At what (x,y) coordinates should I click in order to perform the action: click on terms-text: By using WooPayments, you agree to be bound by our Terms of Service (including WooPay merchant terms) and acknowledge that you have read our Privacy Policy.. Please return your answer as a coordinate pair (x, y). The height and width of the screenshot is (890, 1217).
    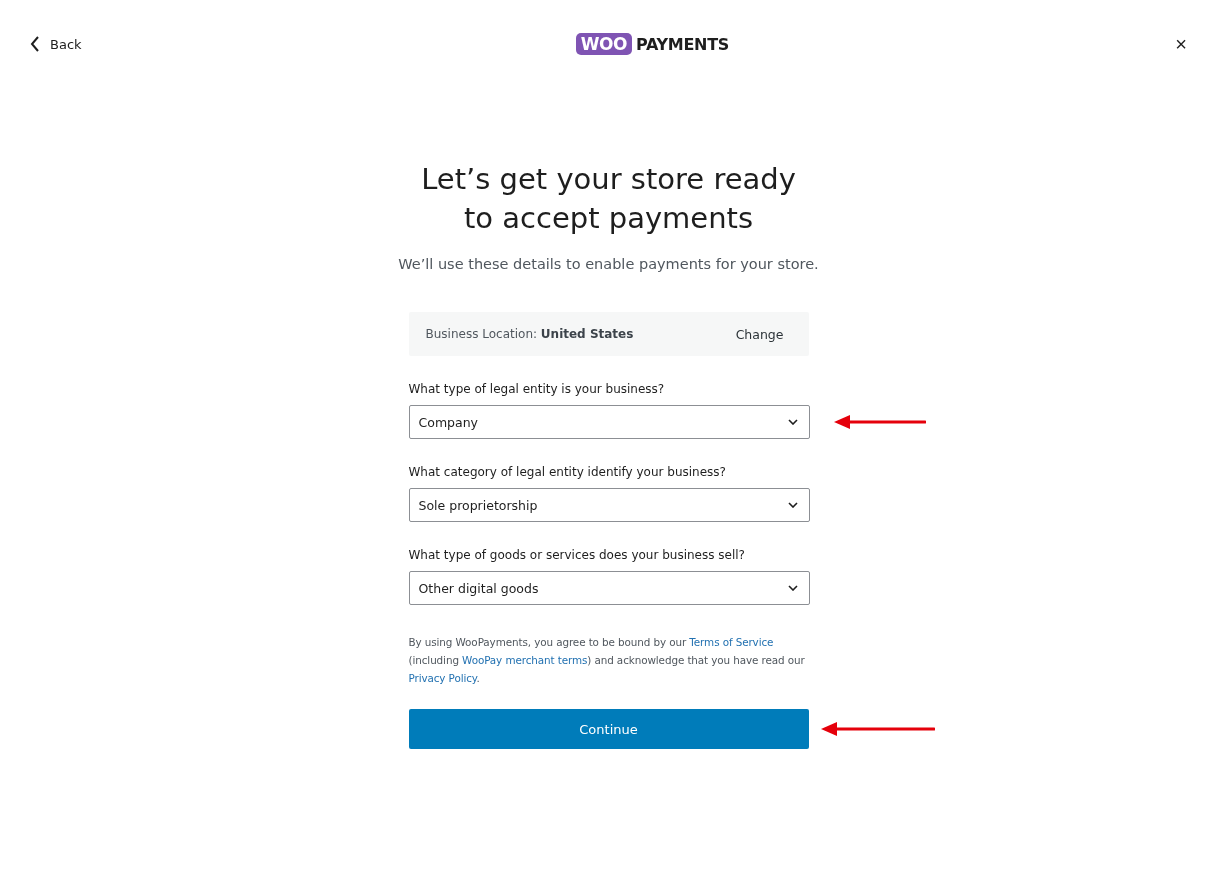
    Looking at the image, I should click on (607, 660).